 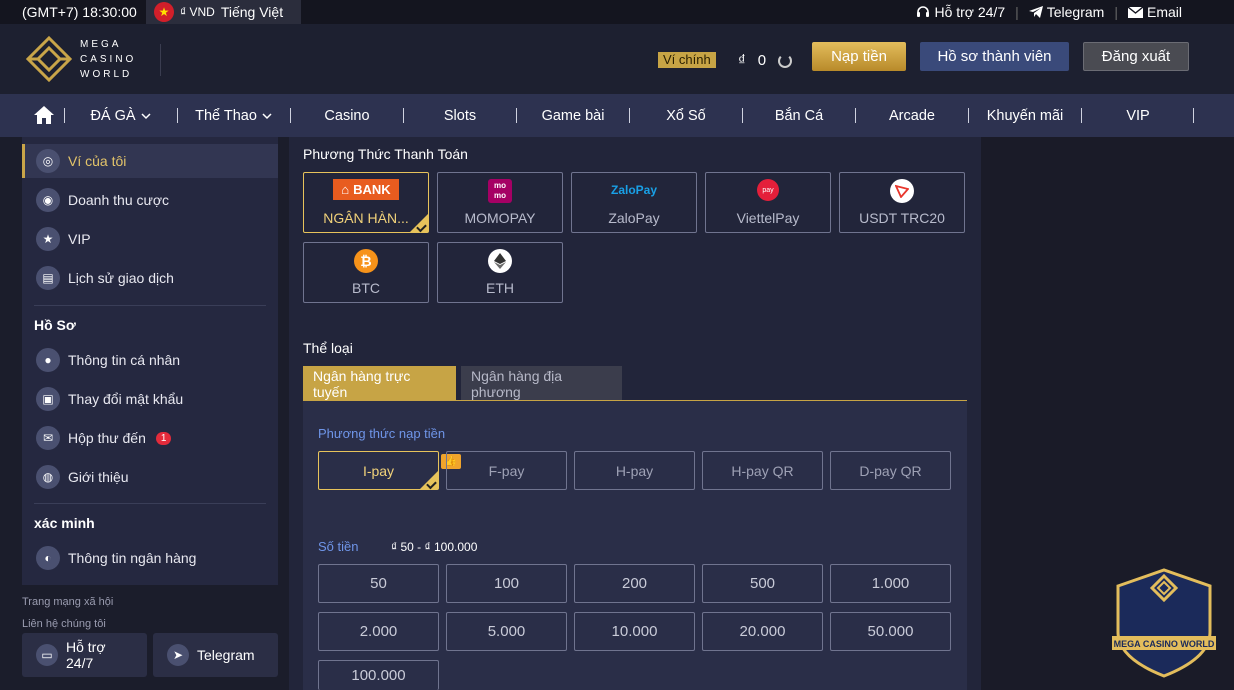 I want to click on amount-option: 20.000, so click(x=762, y=631).